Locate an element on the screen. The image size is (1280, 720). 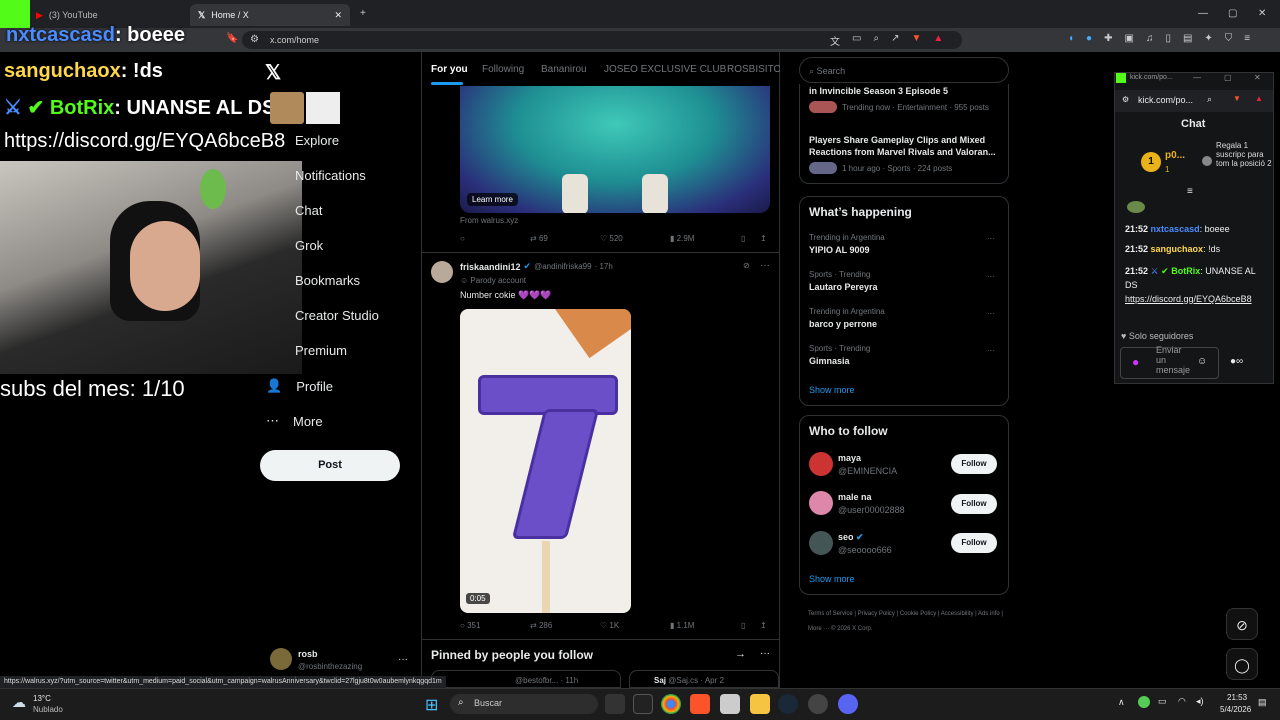
reply-icon: ○ is located at coordinates (462, 238).